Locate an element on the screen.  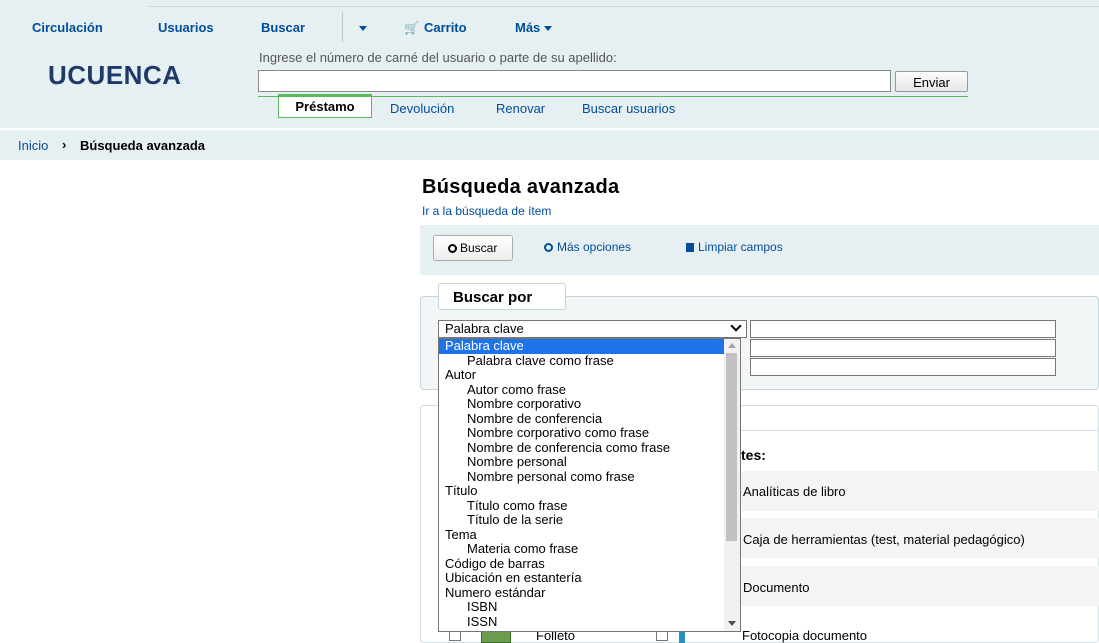
dropdown-option: Nombre de conferencia como frase is located at coordinates (582, 448).